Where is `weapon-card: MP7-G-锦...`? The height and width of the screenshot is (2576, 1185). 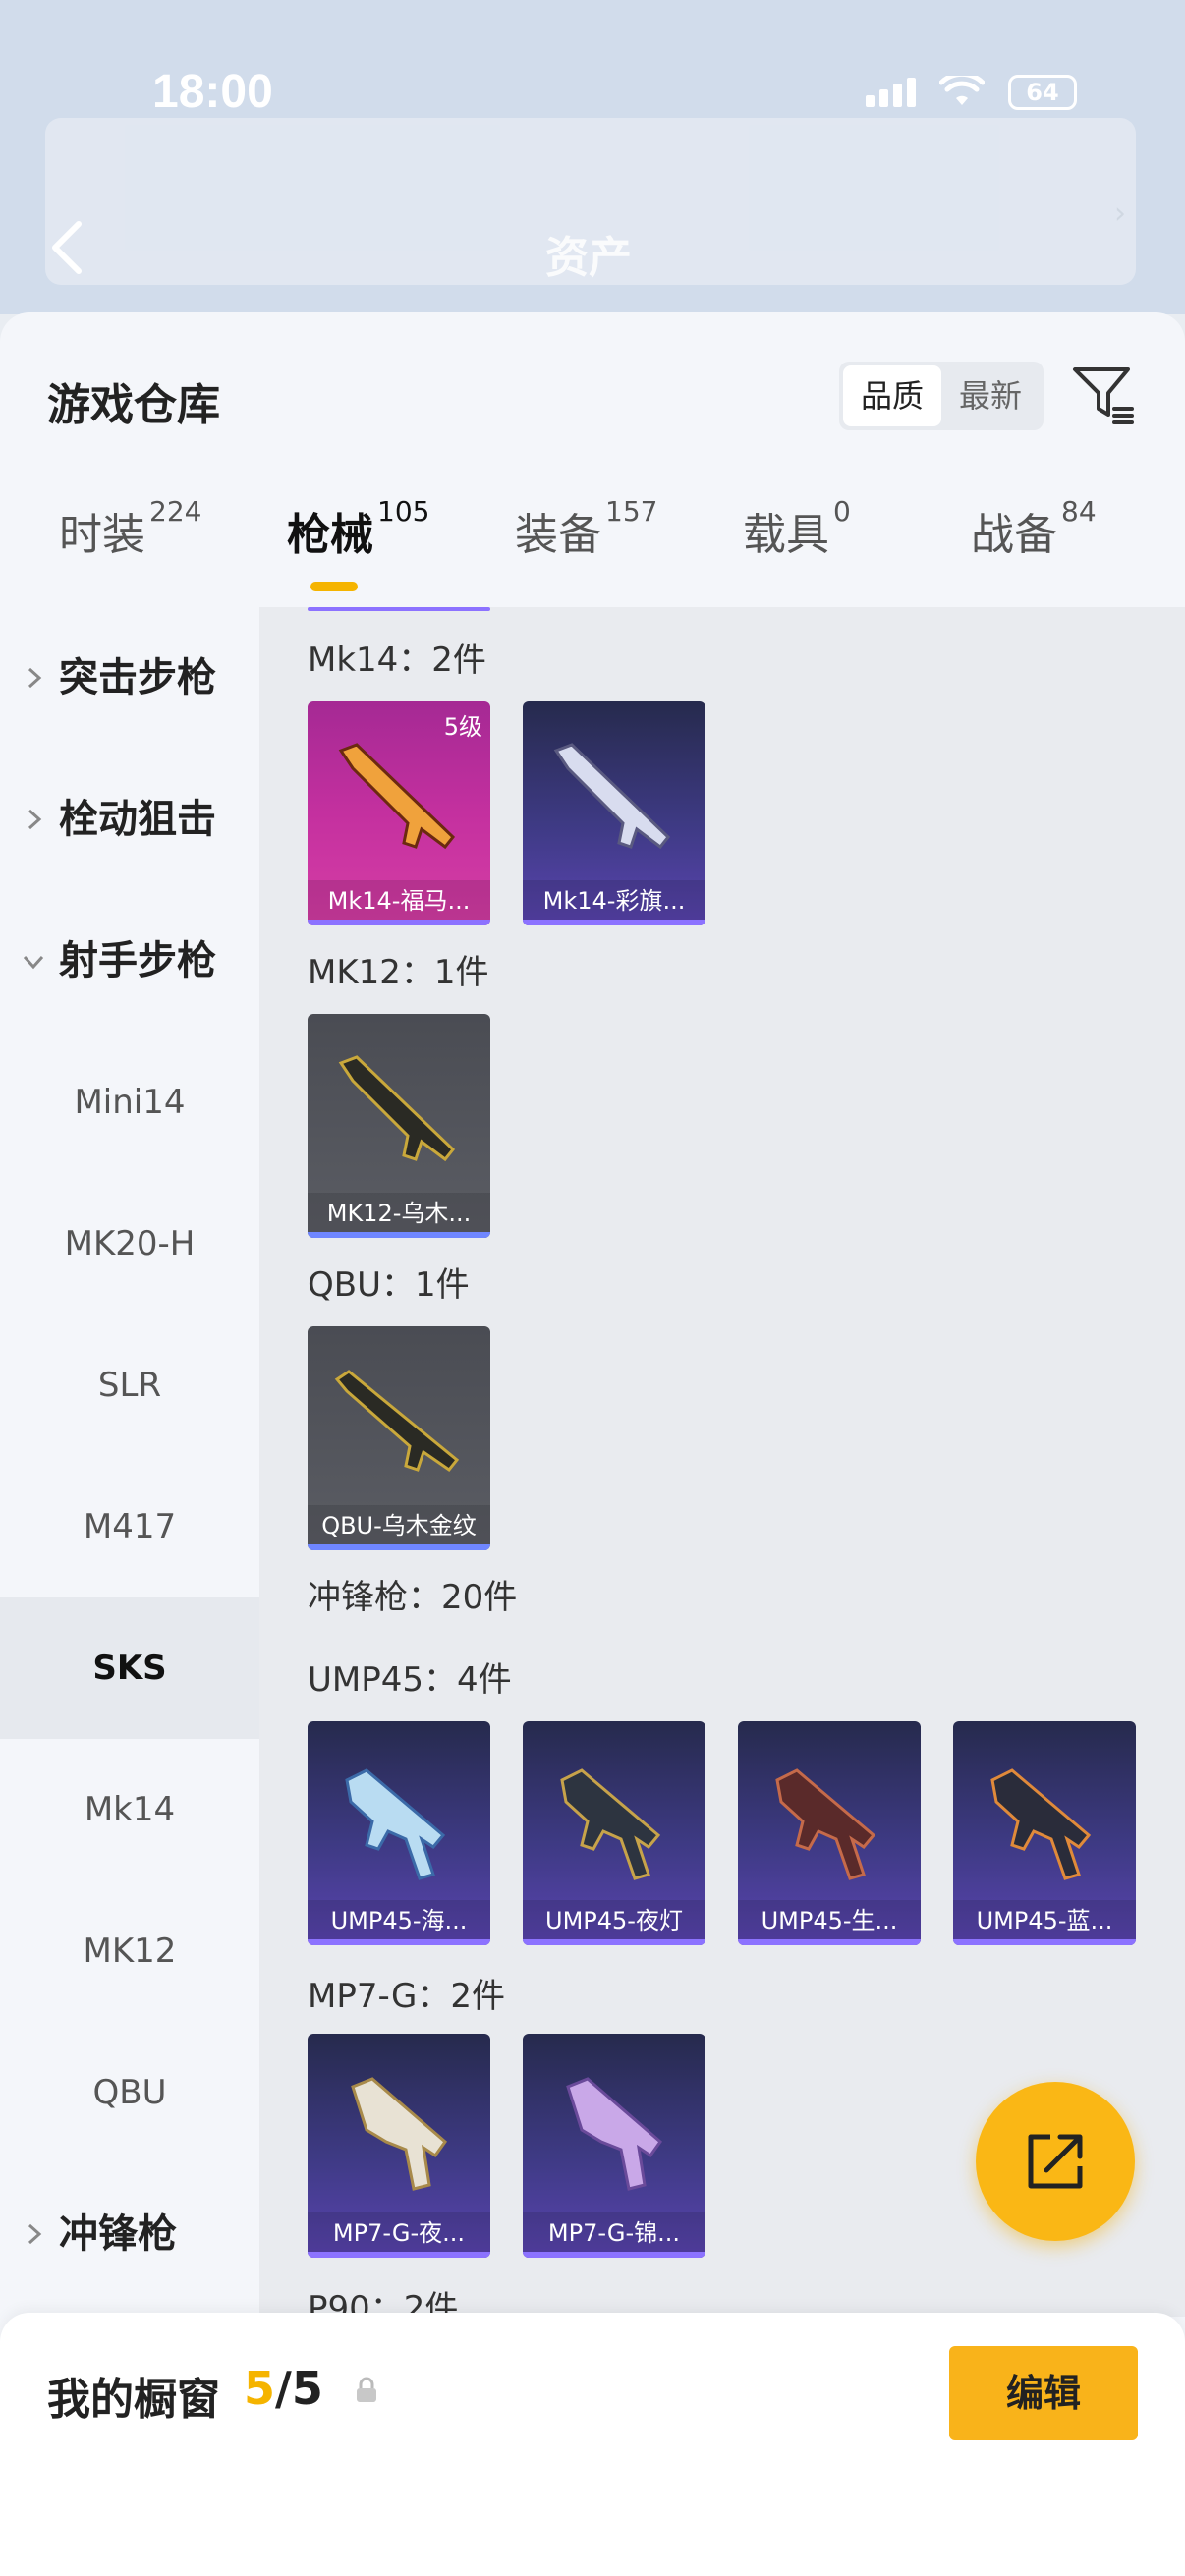
weapon-card: MP7-G-锦... is located at coordinates (614, 2146).